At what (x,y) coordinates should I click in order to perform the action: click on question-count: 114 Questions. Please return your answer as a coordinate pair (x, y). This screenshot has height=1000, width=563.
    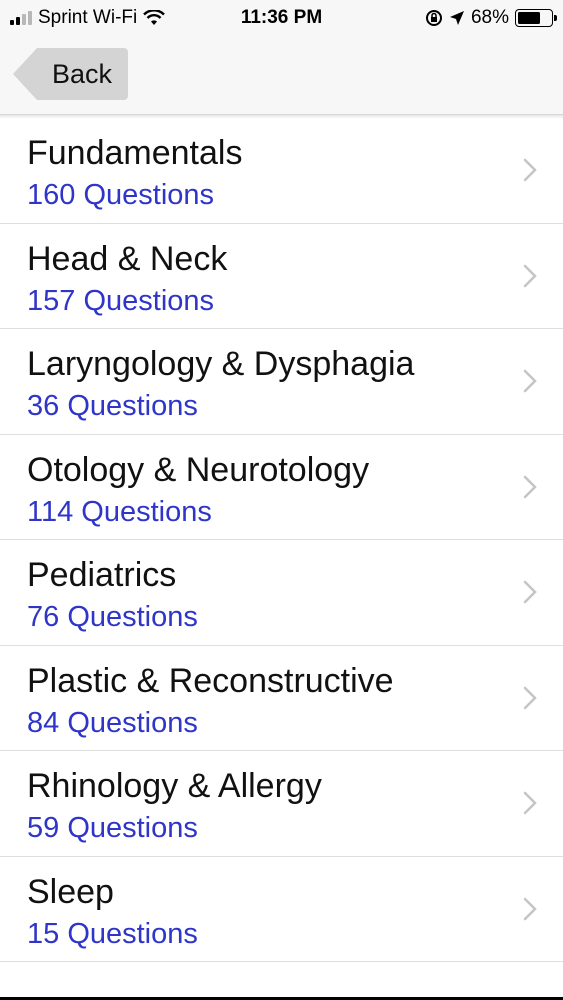
    Looking at the image, I should click on (119, 511).